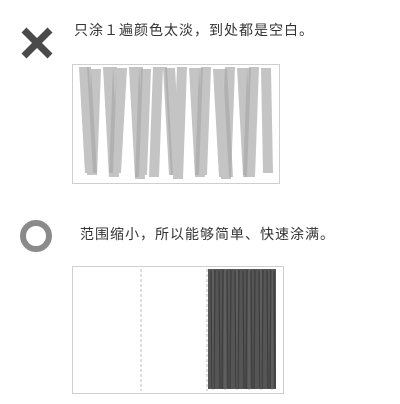  I want to click on light-strokes-illustration, so click(176, 123).